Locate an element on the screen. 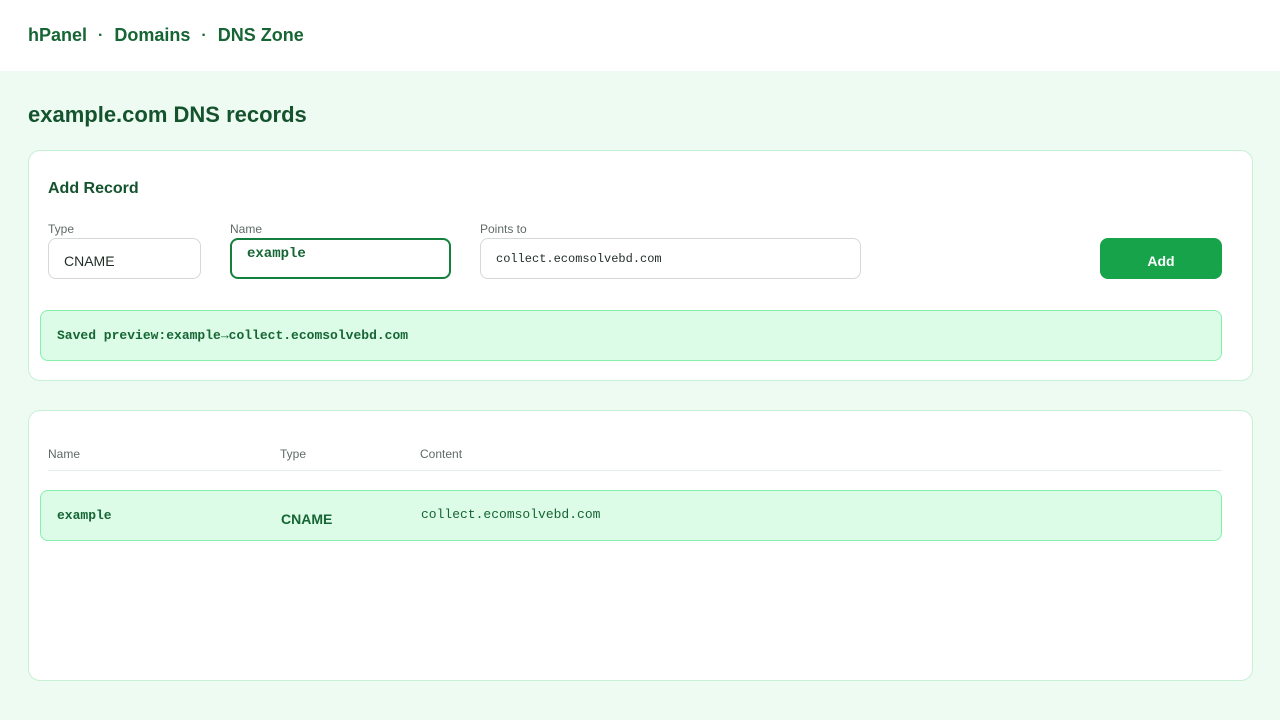  name-input-value: example is located at coordinates (276, 254).